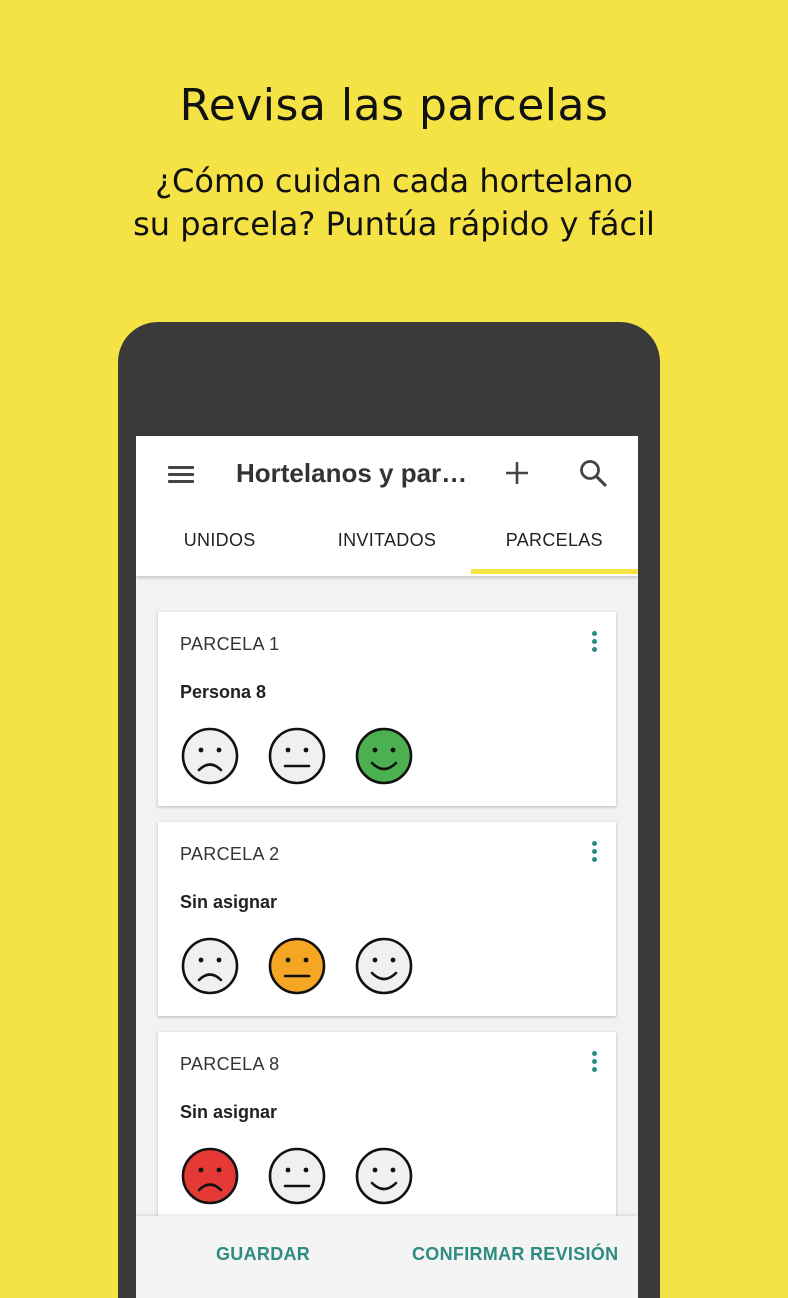 This screenshot has height=1298, width=788. I want to click on tab-parcelas: PARCELAS, so click(554, 548).